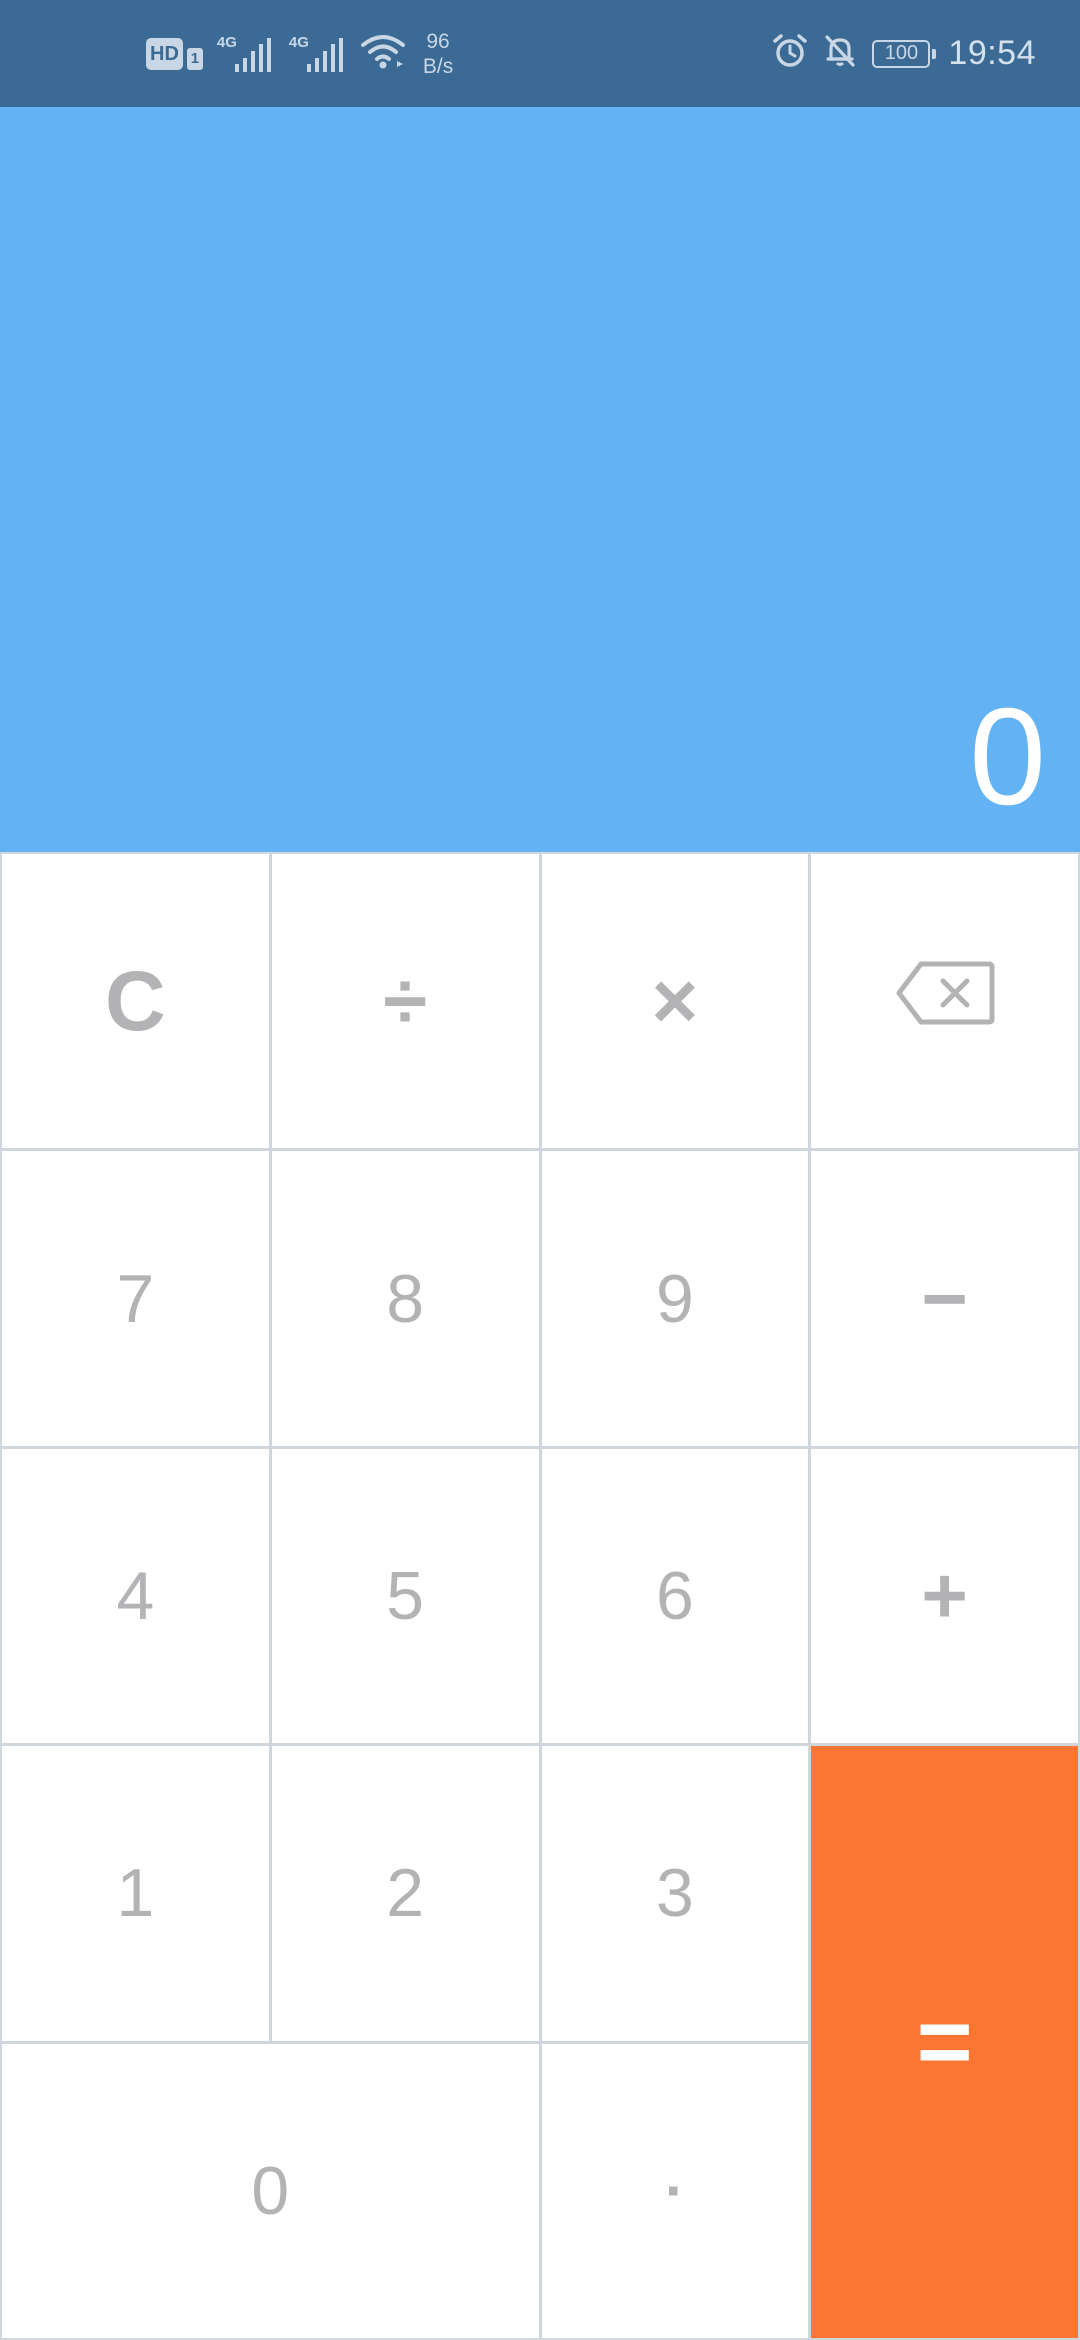 This screenshot has height=2340, width=1080. I want to click on sim-badge: 1, so click(194, 58).